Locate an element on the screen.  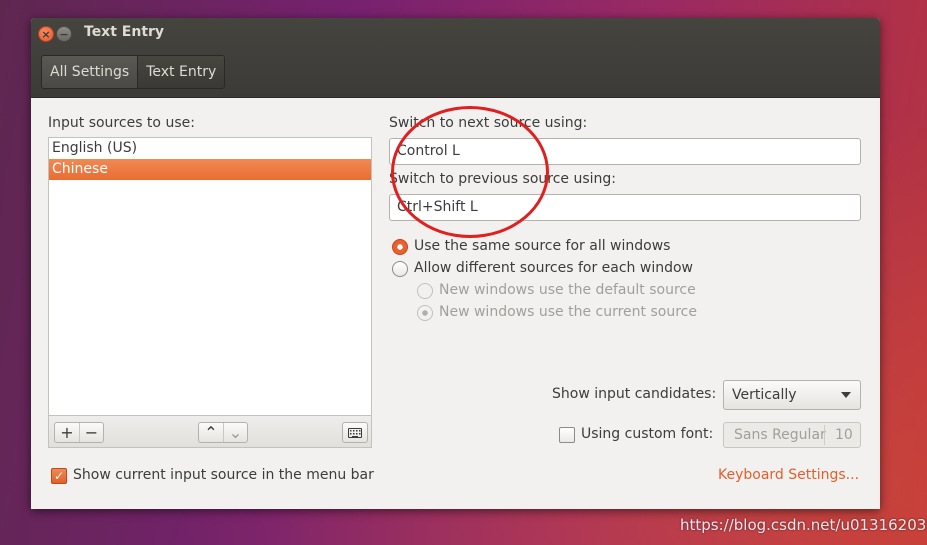
close-icon: × is located at coordinates (46, 34).